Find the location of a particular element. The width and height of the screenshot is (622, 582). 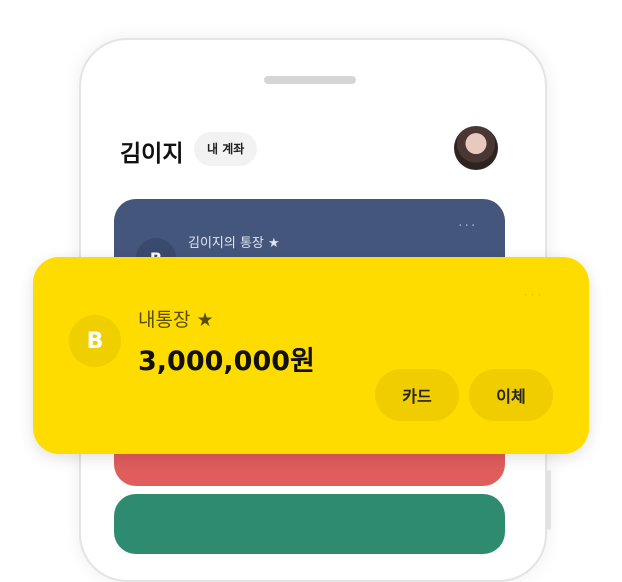

phone-side-button is located at coordinates (549, 500).